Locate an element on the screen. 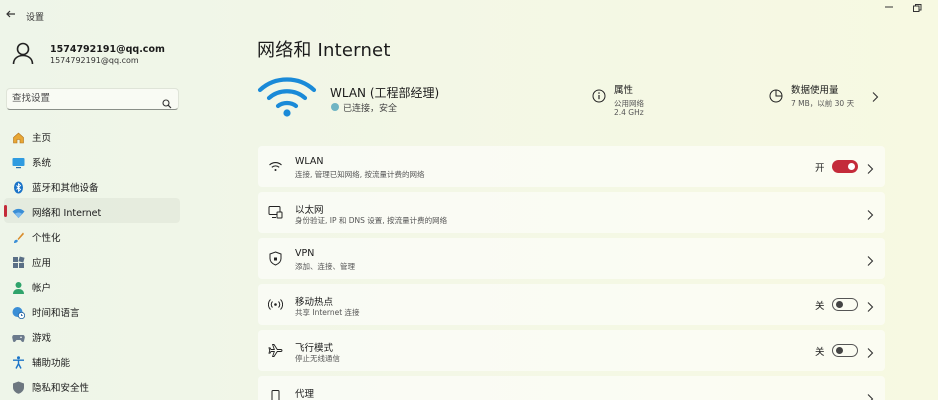  data-usage-amount: 7 MB，以前 30 天 is located at coordinates (823, 103).